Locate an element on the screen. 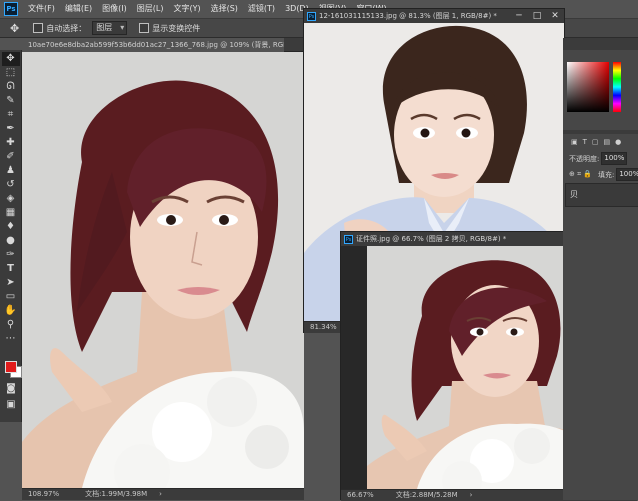 This screenshot has height=501, width=638. lasso-tool-icon: ᘏ is located at coordinates (11, 87).